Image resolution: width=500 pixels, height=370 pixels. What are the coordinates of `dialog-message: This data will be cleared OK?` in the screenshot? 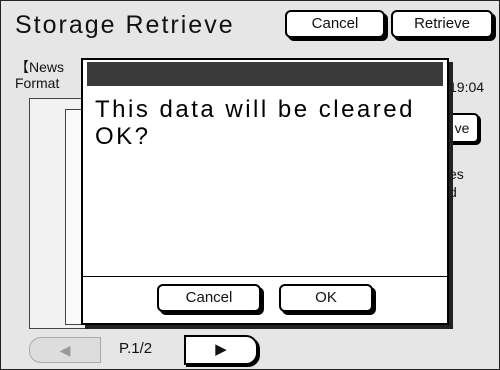 It's located at (255, 123).